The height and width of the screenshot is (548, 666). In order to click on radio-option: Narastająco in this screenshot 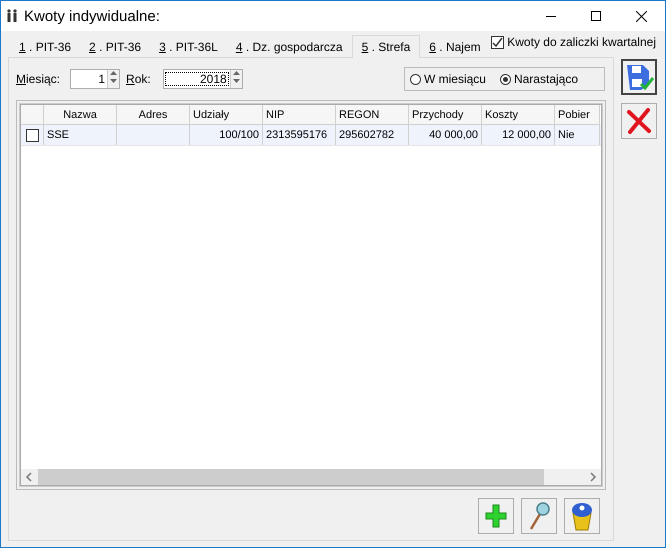, I will do `click(539, 79)`.